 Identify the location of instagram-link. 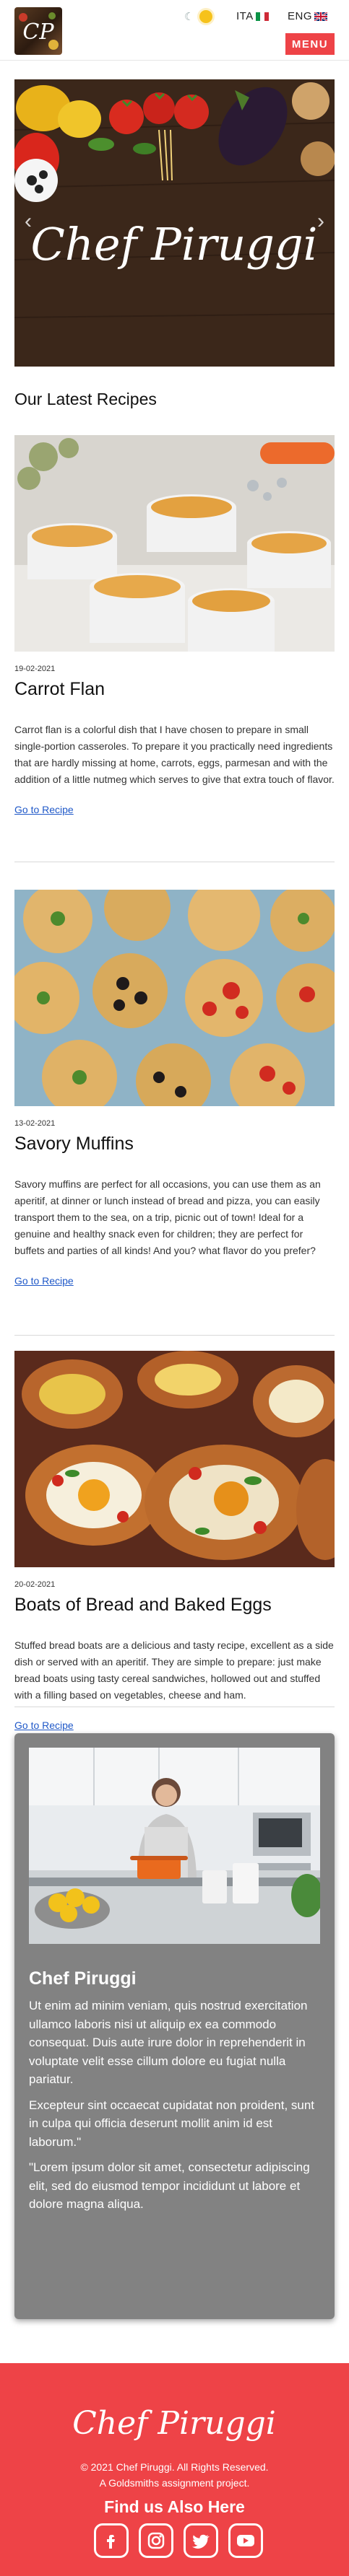
(156, 2540).